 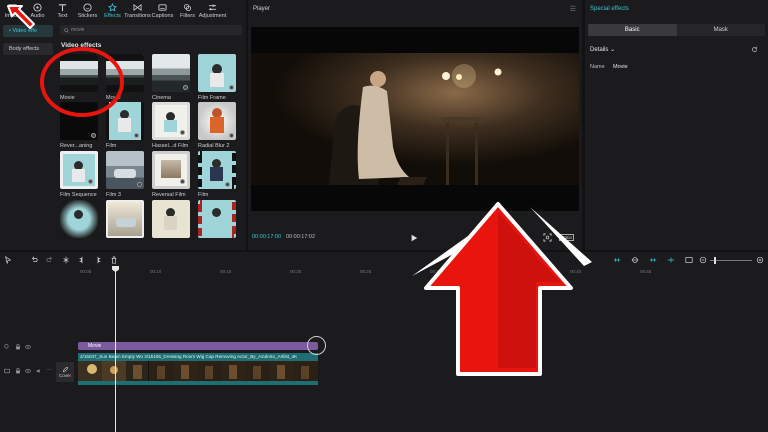 What do you see at coordinates (198, 346) in the screenshot?
I see `effect-clip: Movie` at bounding box center [198, 346].